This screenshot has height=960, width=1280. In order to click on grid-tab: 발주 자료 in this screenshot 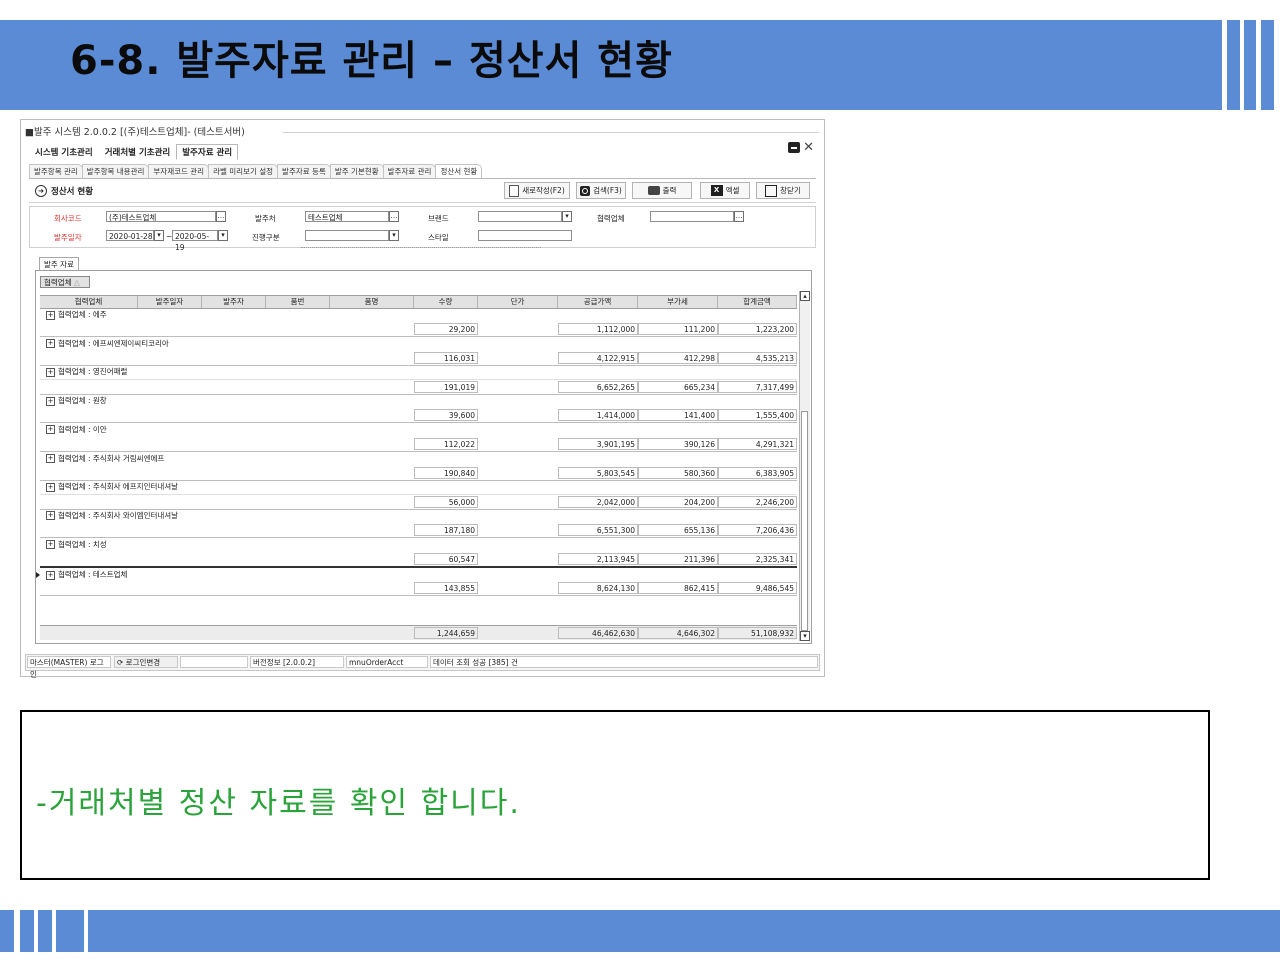, I will do `click(59, 264)`.